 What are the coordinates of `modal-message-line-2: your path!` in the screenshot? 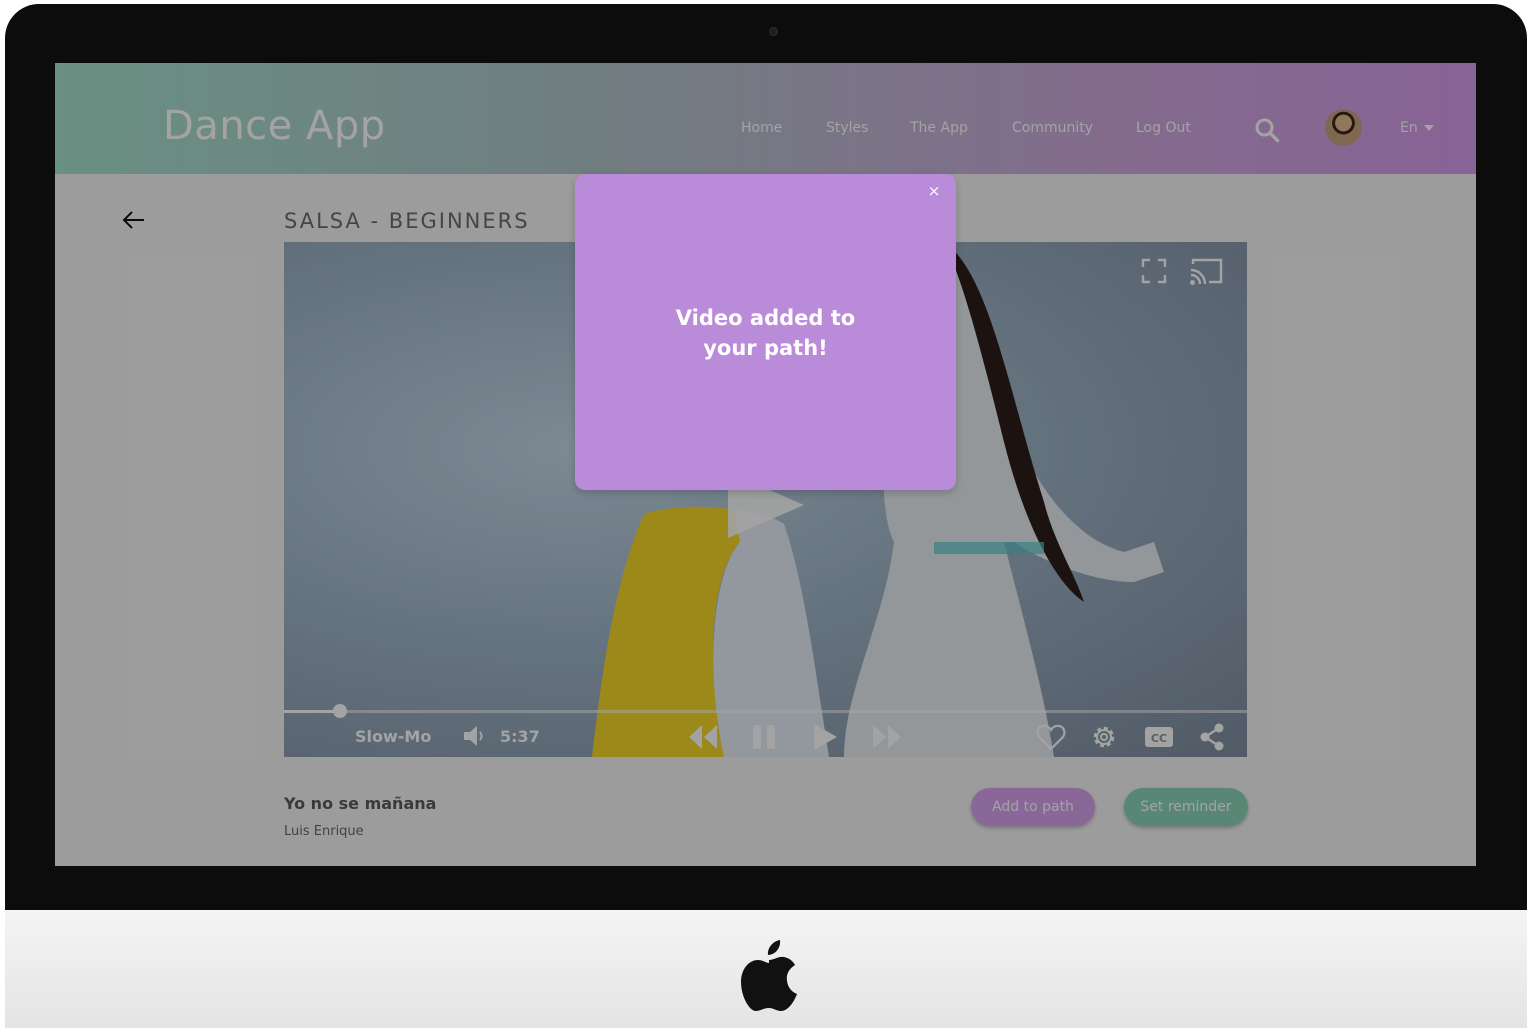 It's located at (765, 348).